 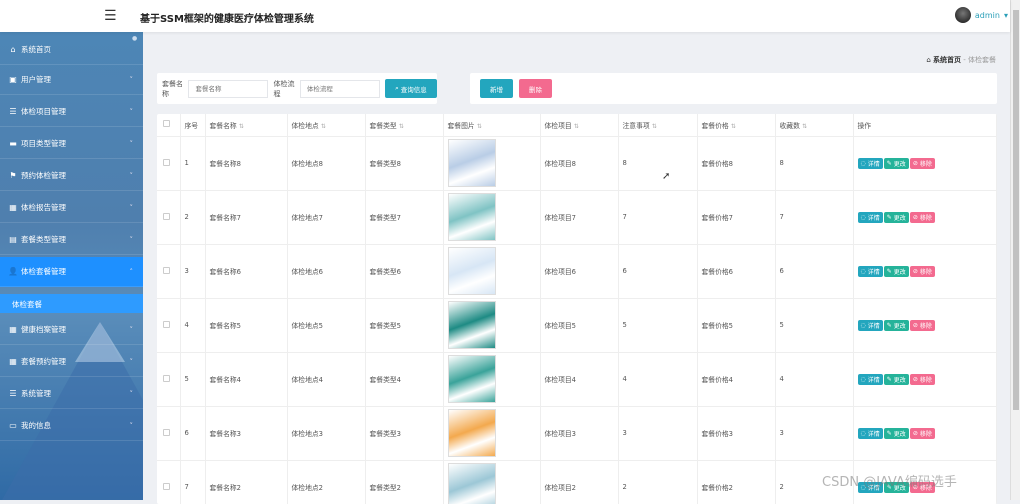 I want to click on column-header: 套餐价格 ⇅, so click(x=736, y=125).